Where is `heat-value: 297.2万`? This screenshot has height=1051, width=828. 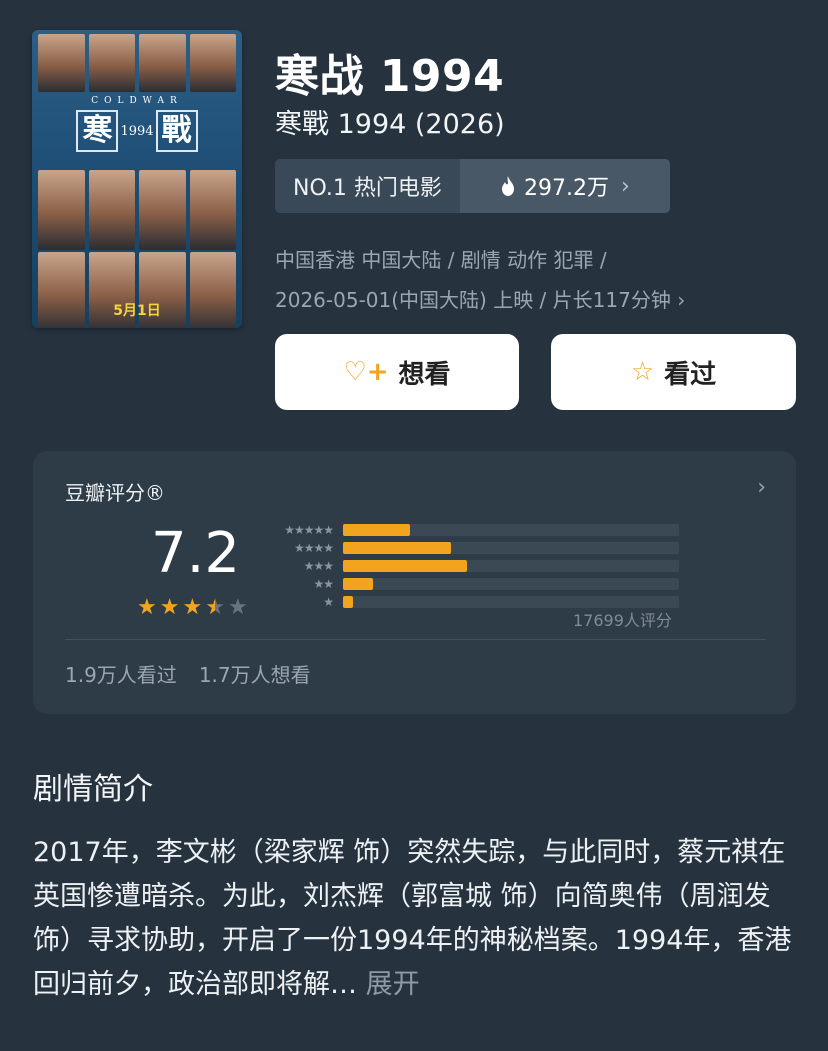 heat-value: 297.2万 is located at coordinates (567, 188).